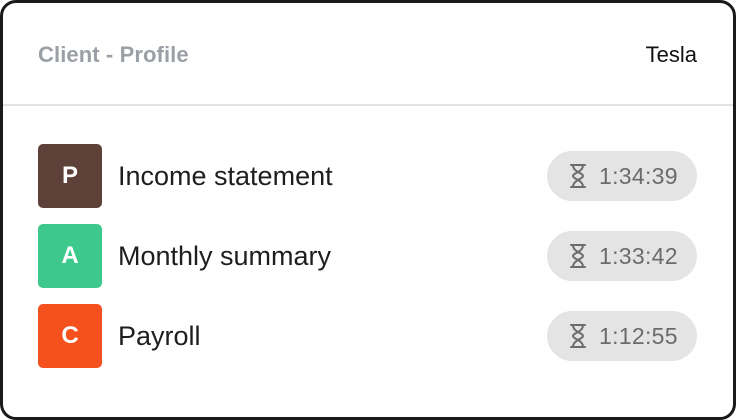 The height and width of the screenshot is (420, 736). I want to click on client-name: Tesla, so click(671, 54).